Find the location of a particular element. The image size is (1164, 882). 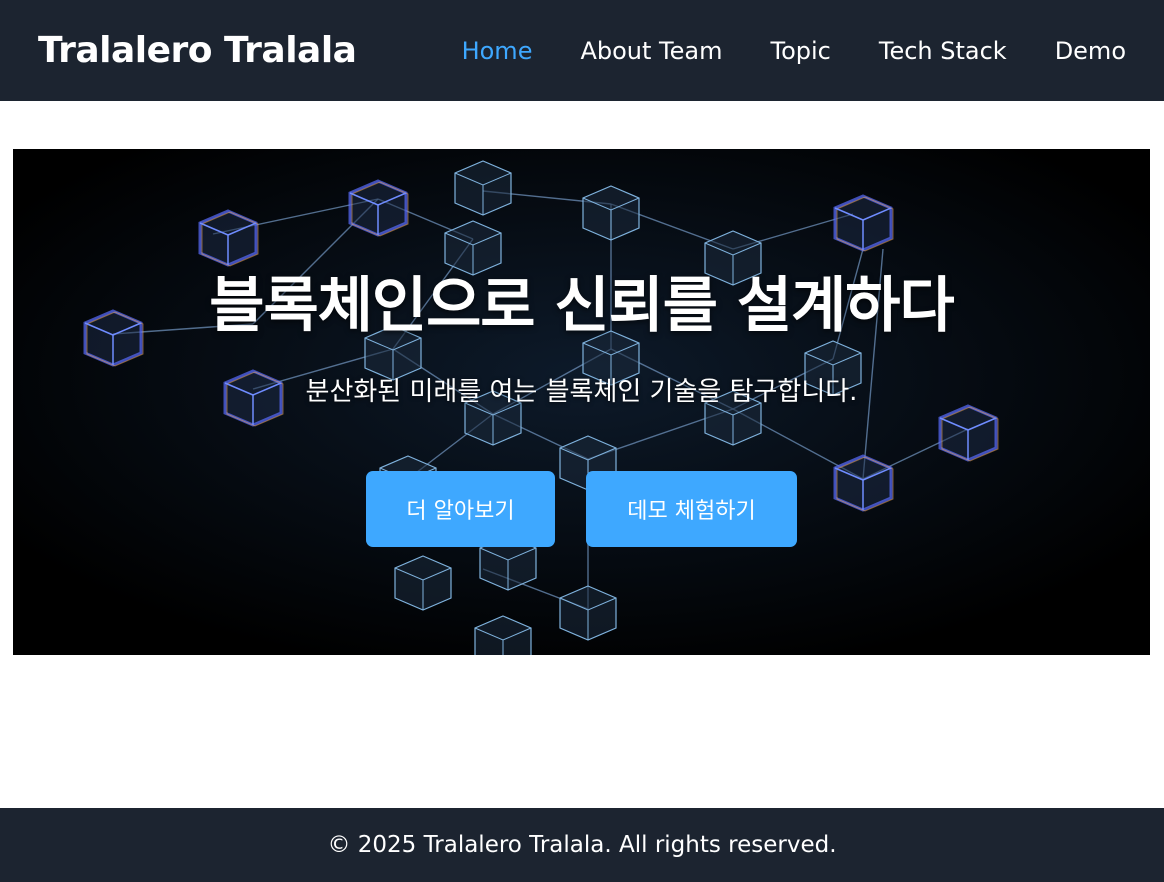

nav-link-home: Home is located at coordinates (497, 51).